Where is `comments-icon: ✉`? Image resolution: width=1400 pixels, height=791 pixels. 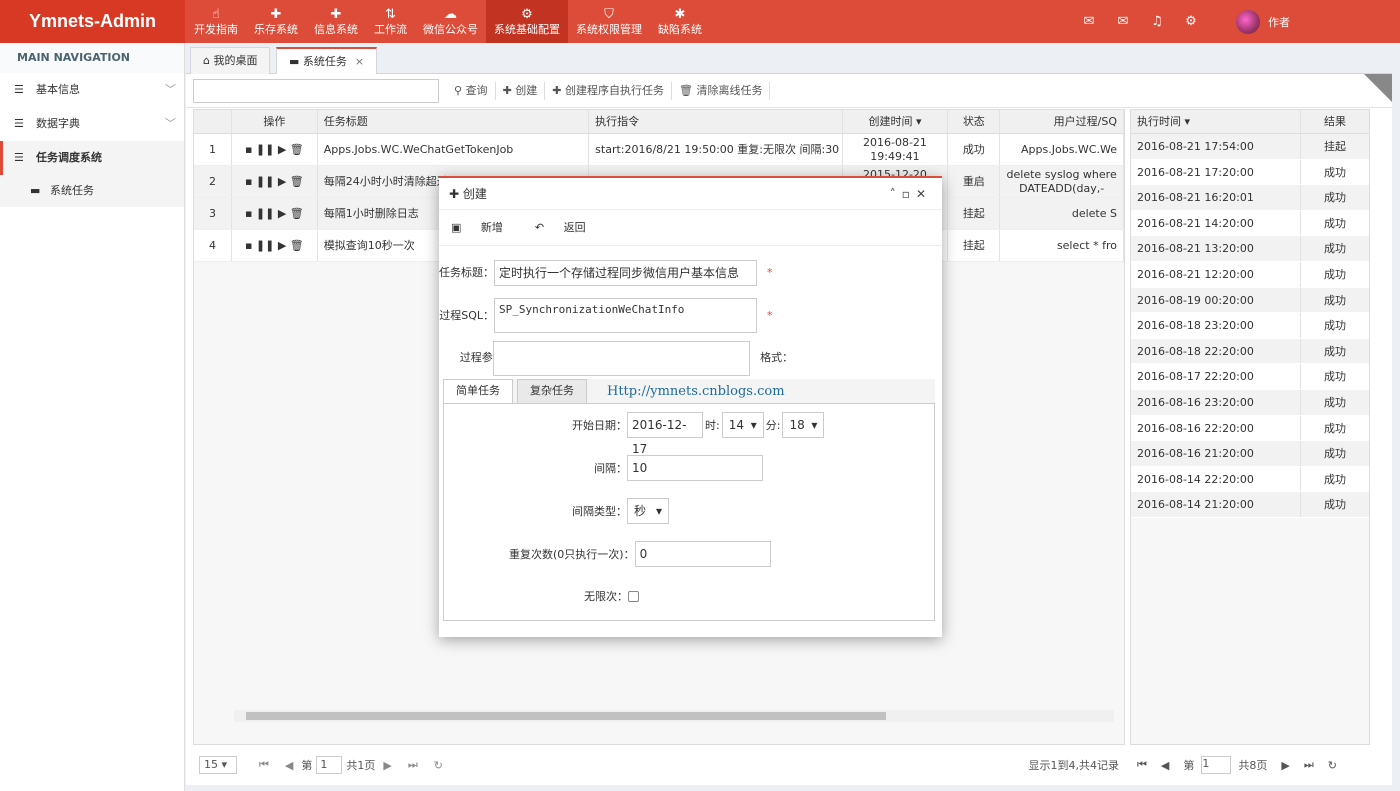
comments-icon: ✉ is located at coordinates (1089, 21).